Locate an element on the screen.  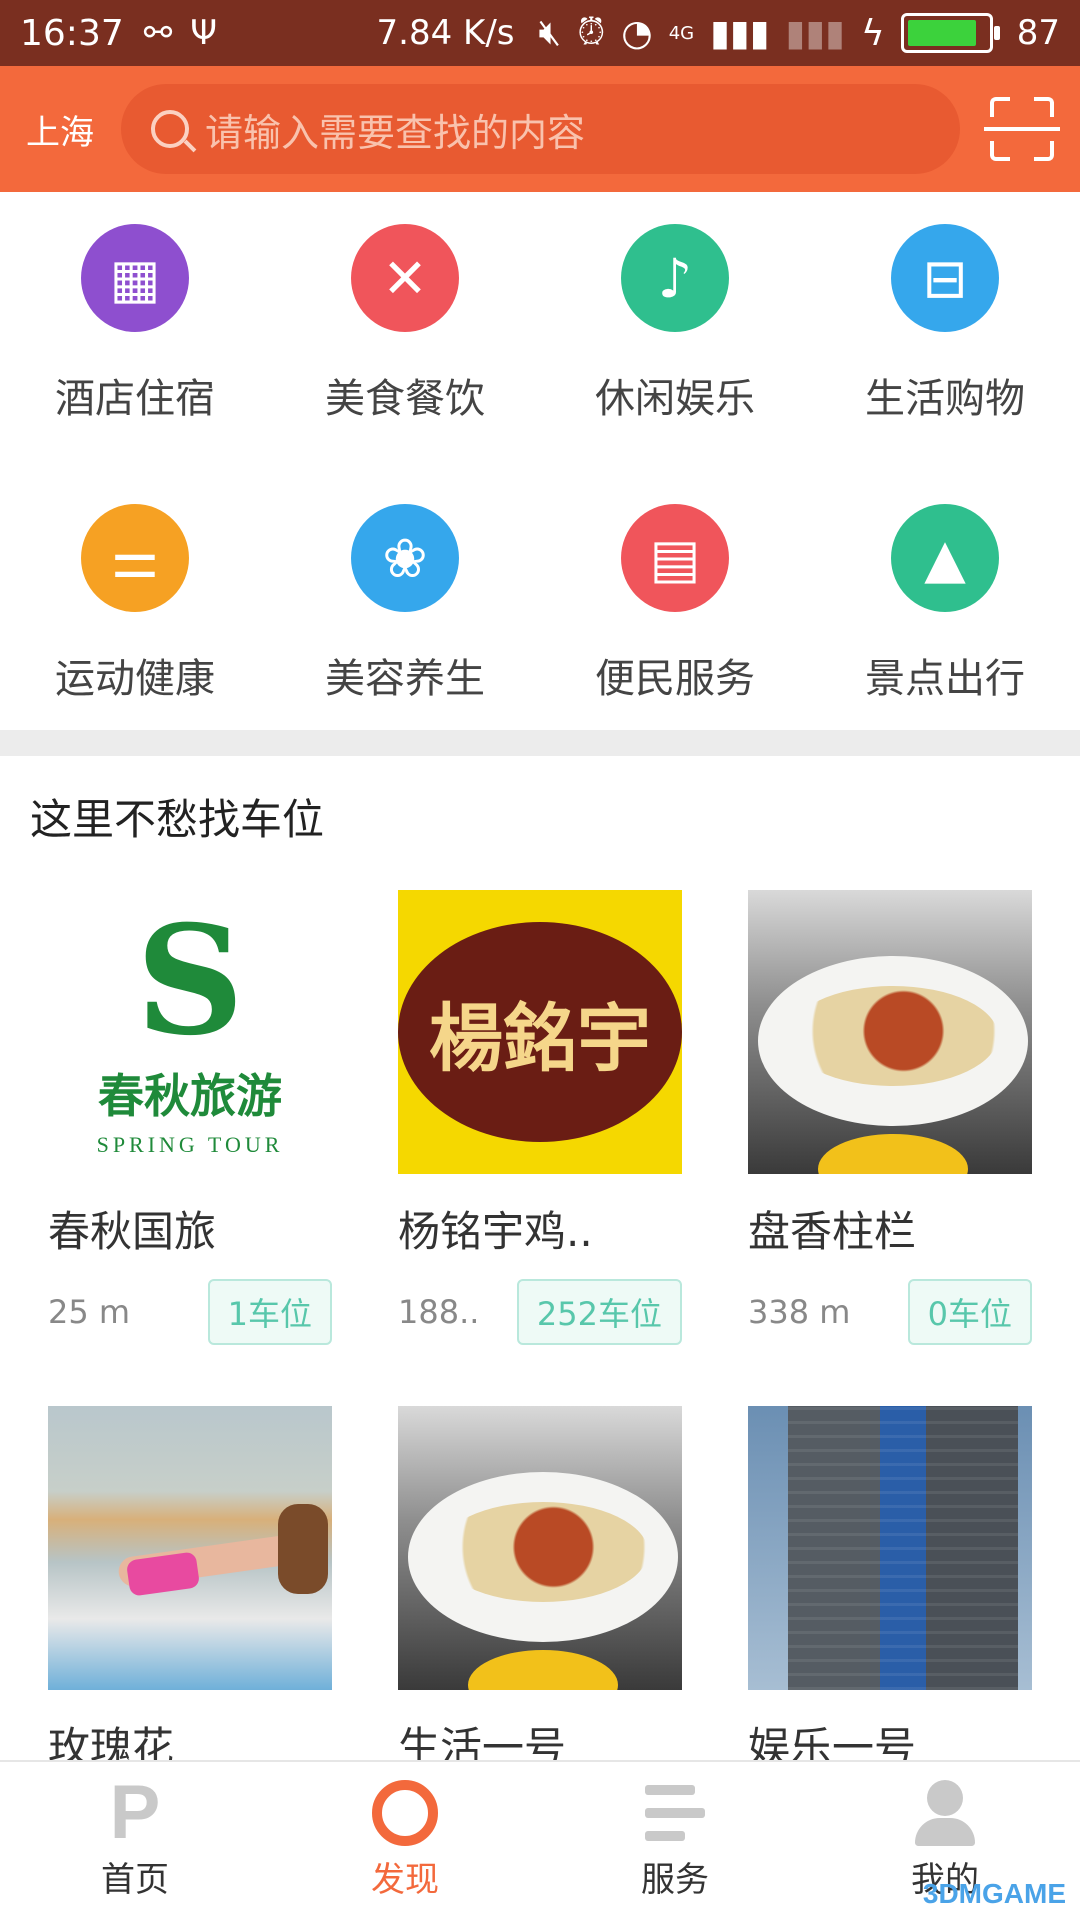
search-input: 请输入需要查找的内容 is located at coordinates (540, 129).